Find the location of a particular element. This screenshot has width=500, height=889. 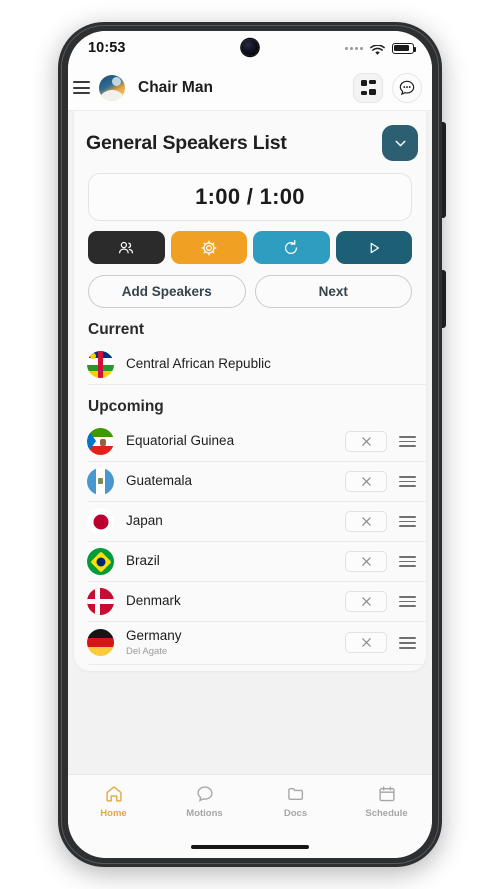

list-item: Brazil is located at coordinates (256, 562).